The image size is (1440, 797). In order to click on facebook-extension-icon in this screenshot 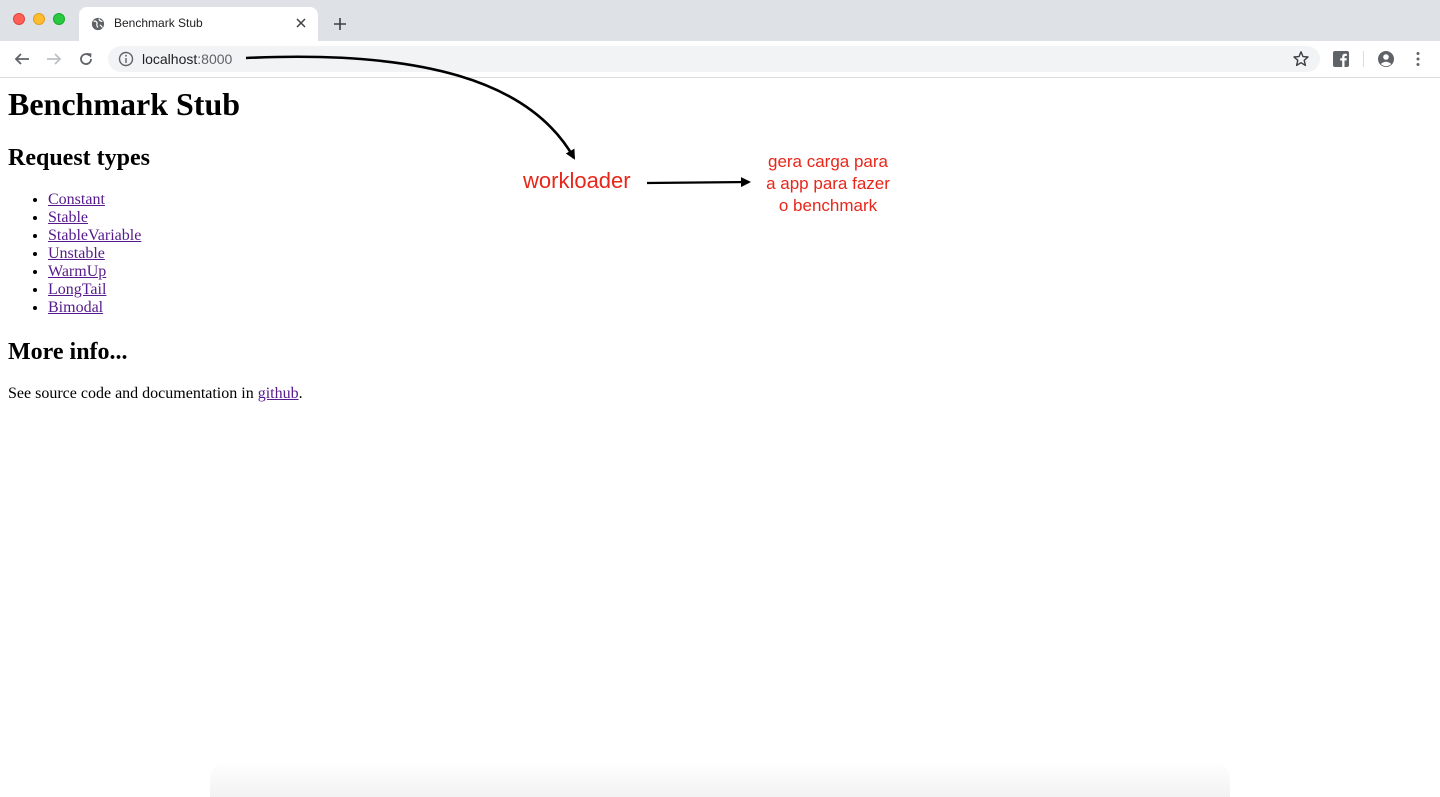, I will do `click(1341, 59)`.